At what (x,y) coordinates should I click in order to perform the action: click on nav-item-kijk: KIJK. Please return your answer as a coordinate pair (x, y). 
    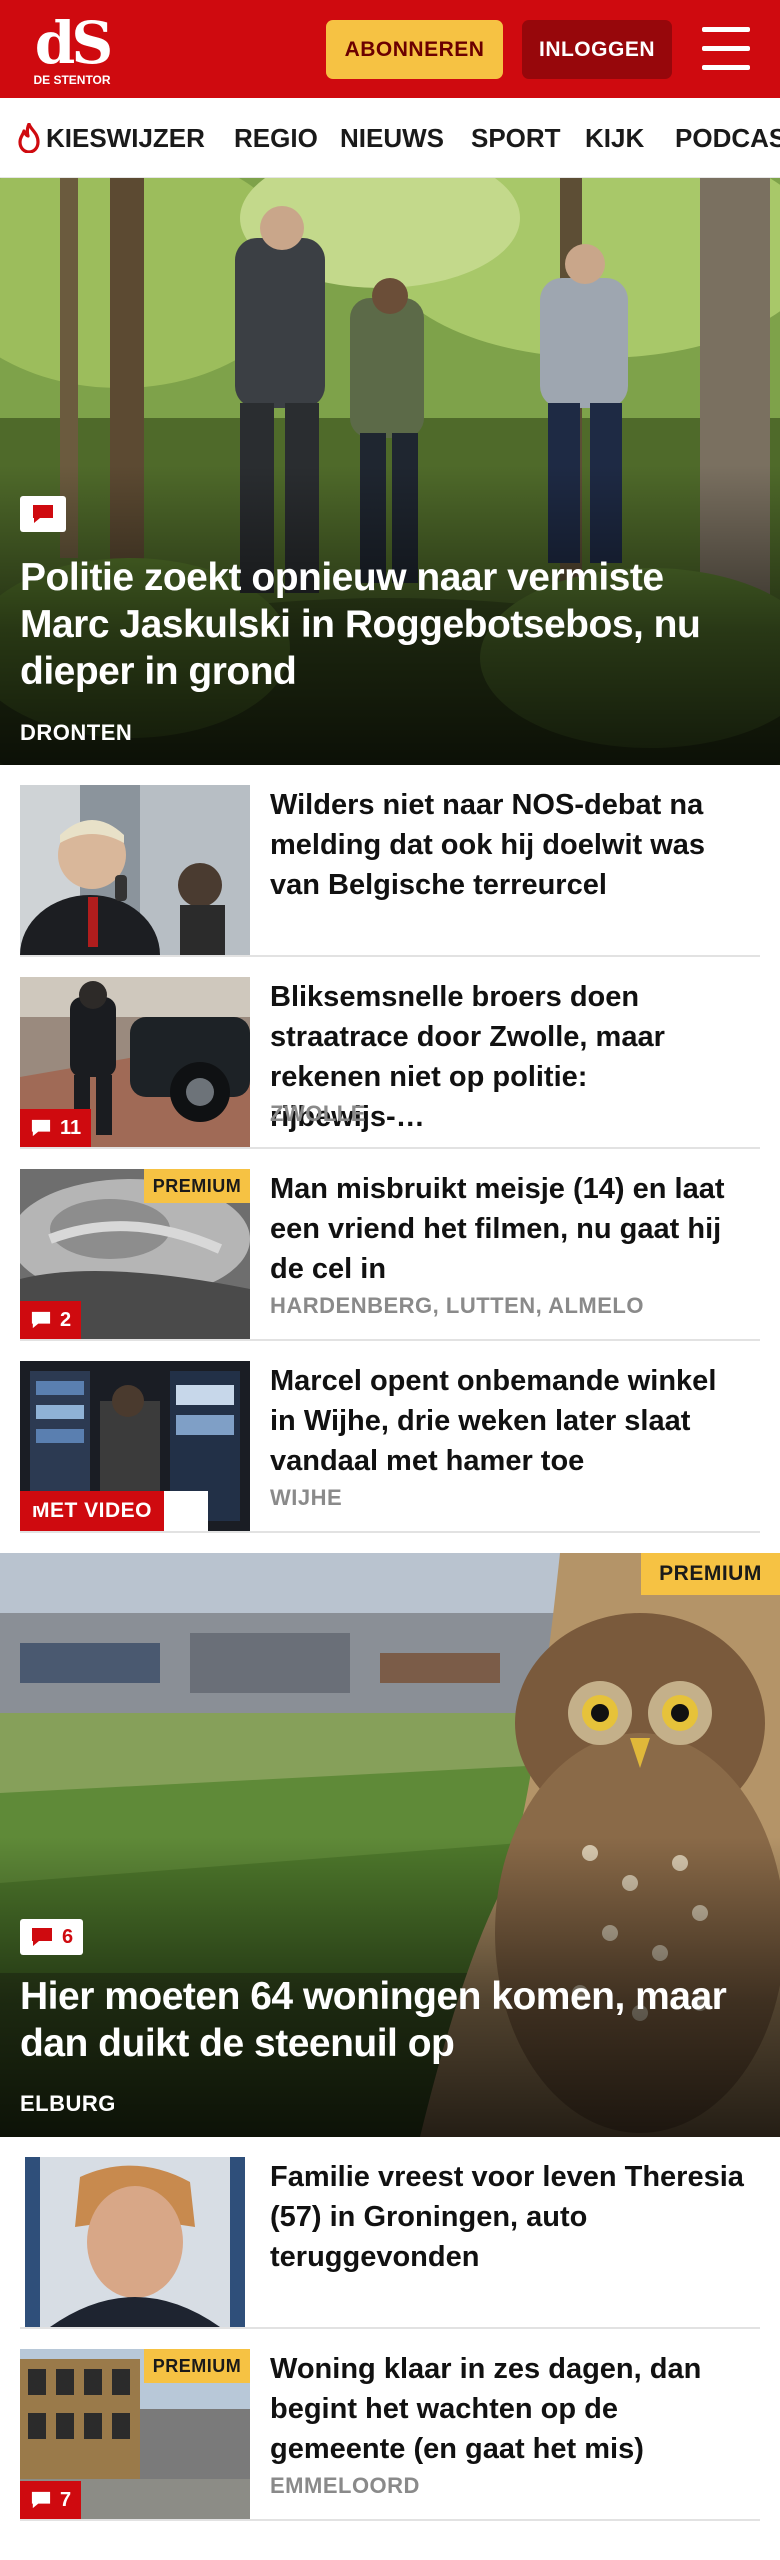
    Looking at the image, I should click on (615, 137).